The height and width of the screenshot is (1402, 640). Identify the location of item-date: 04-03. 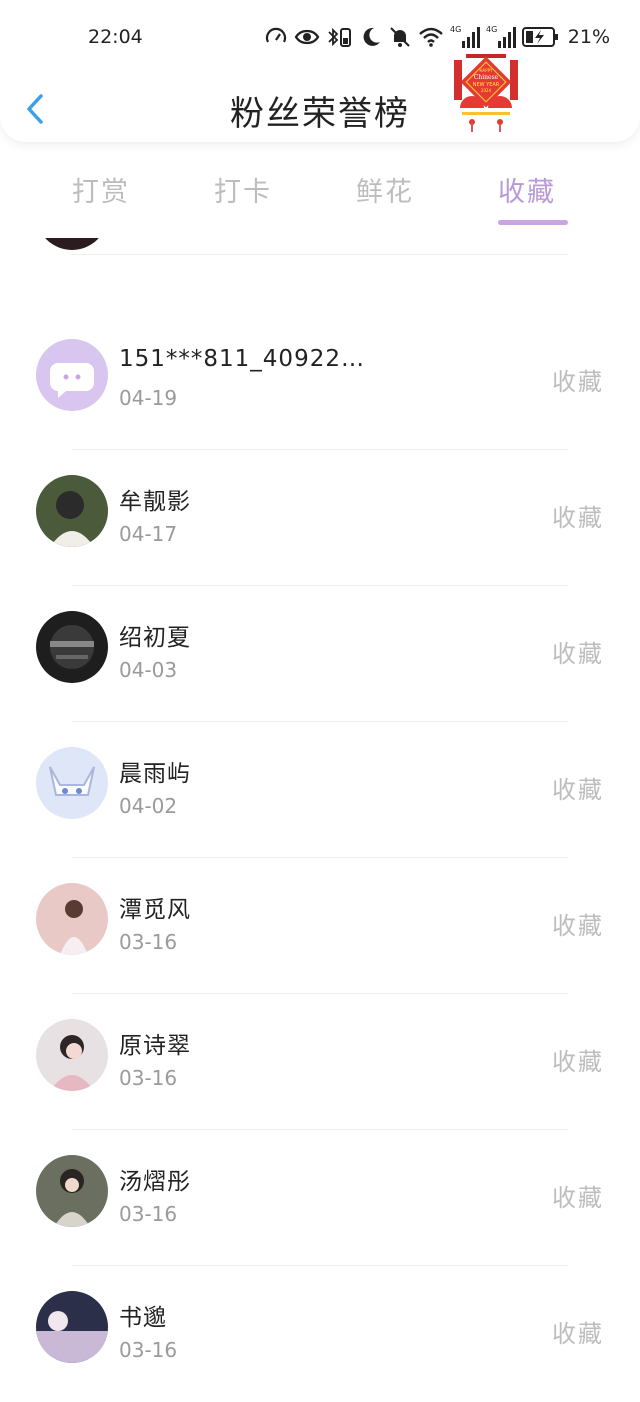
(148, 670).